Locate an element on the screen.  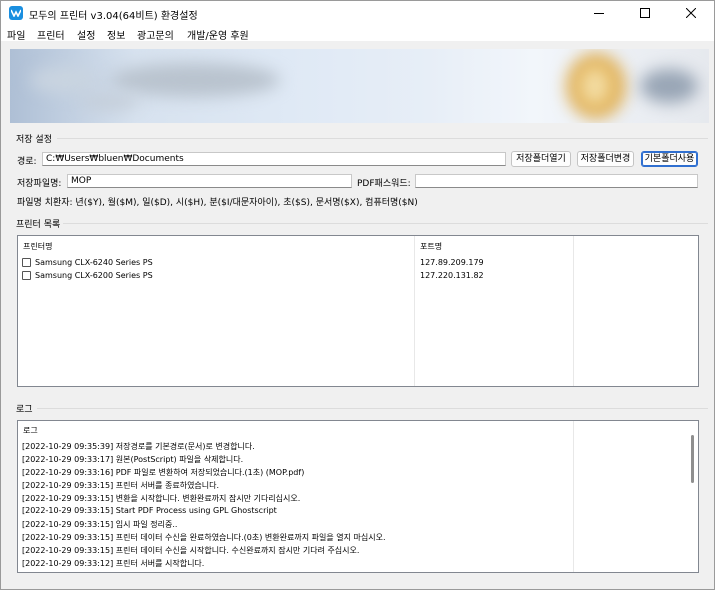
maximize-button is located at coordinates (645, 13).